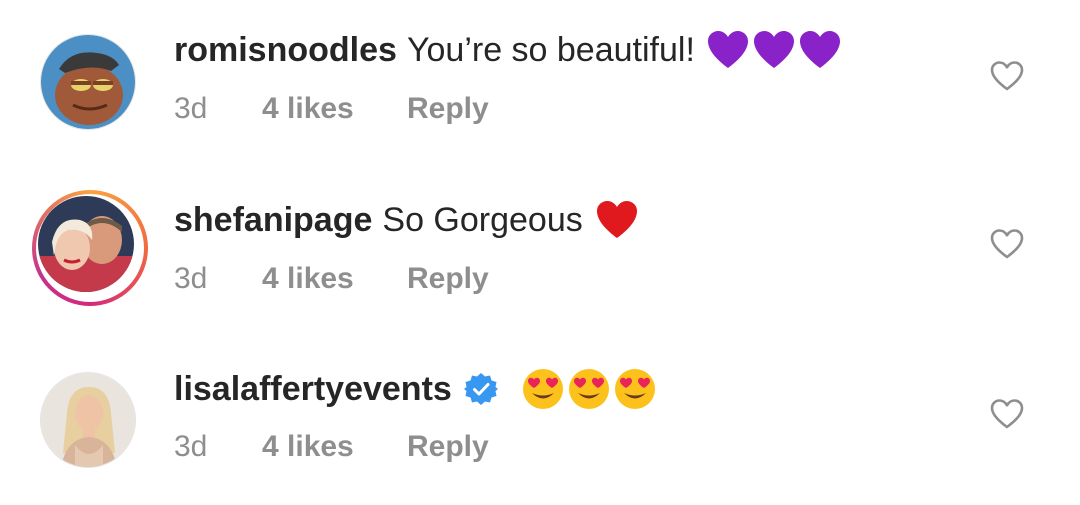 This screenshot has height=505, width=1080. I want to click on comment-line: lisalaffertyevents, so click(415, 389).